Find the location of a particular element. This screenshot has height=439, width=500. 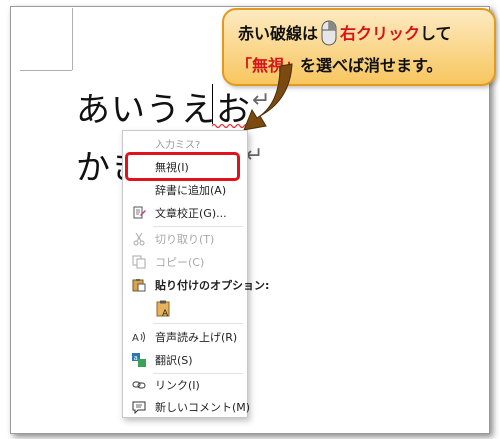

text-cursor is located at coordinates (212, 104).